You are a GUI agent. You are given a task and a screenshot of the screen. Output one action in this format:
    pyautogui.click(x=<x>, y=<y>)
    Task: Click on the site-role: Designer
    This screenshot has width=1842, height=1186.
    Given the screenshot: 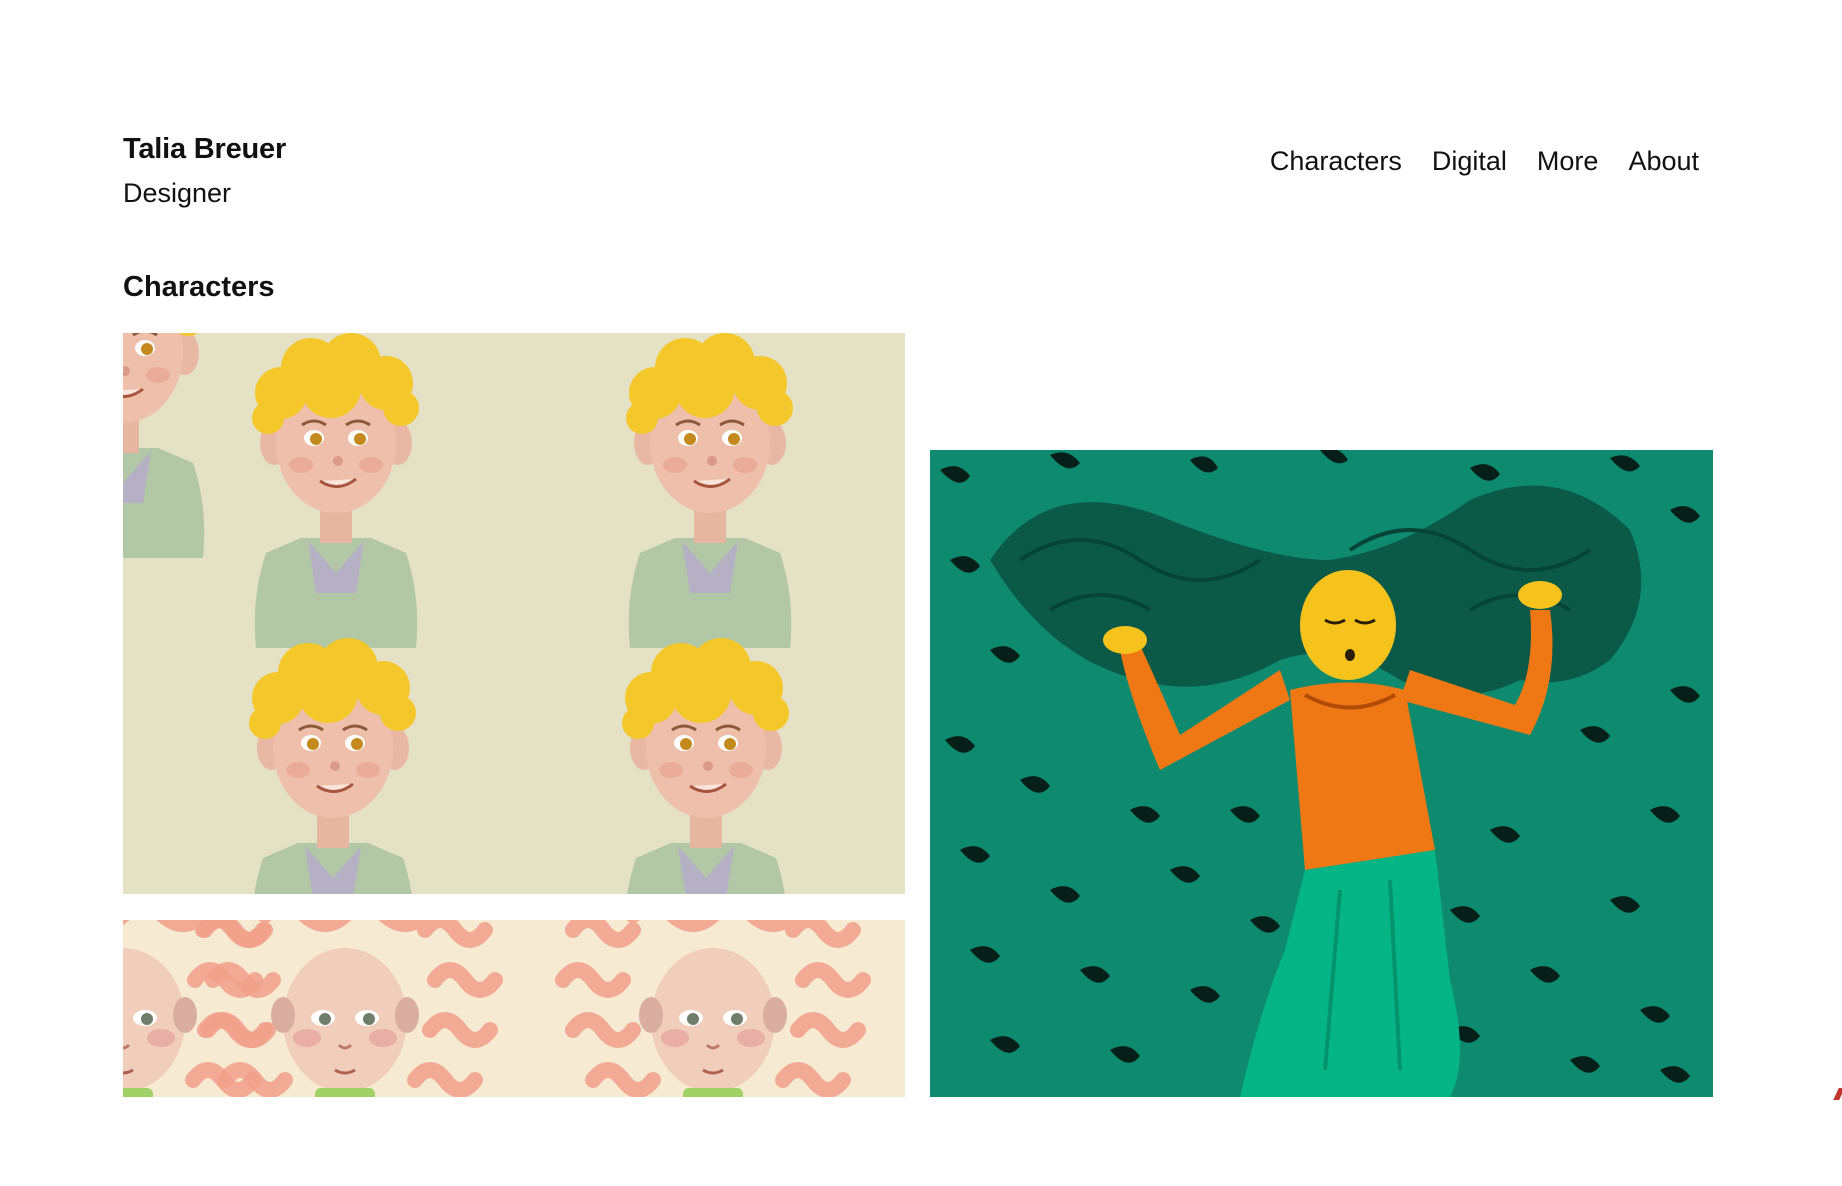 What is the action you would take?
    pyautogui.click(x=177, y=193)
    